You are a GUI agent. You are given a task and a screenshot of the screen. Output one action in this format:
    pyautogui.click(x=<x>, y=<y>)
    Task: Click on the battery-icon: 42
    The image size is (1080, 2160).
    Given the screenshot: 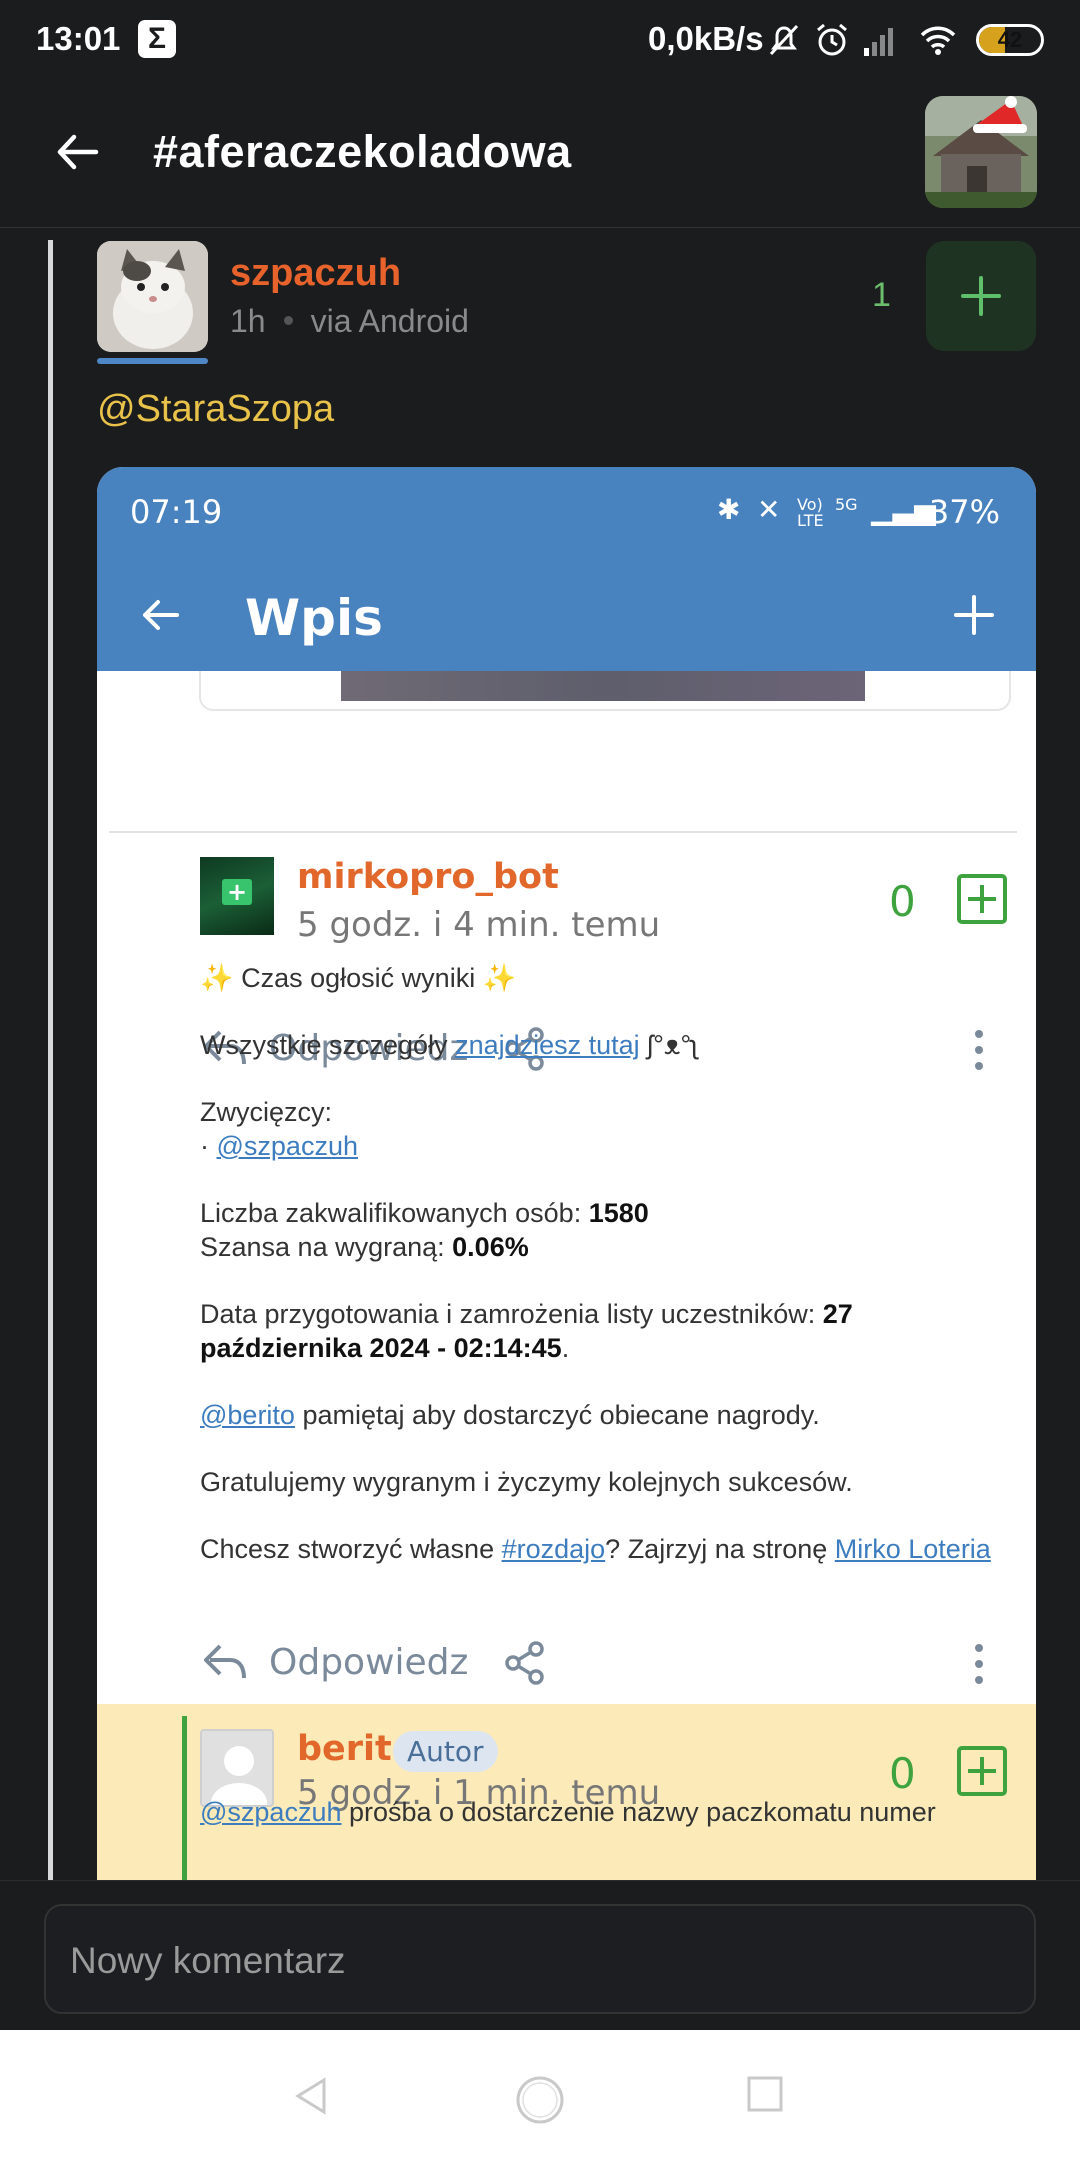 What is the action you would take?
    pyautogui.click(x=1010, y=40)
    